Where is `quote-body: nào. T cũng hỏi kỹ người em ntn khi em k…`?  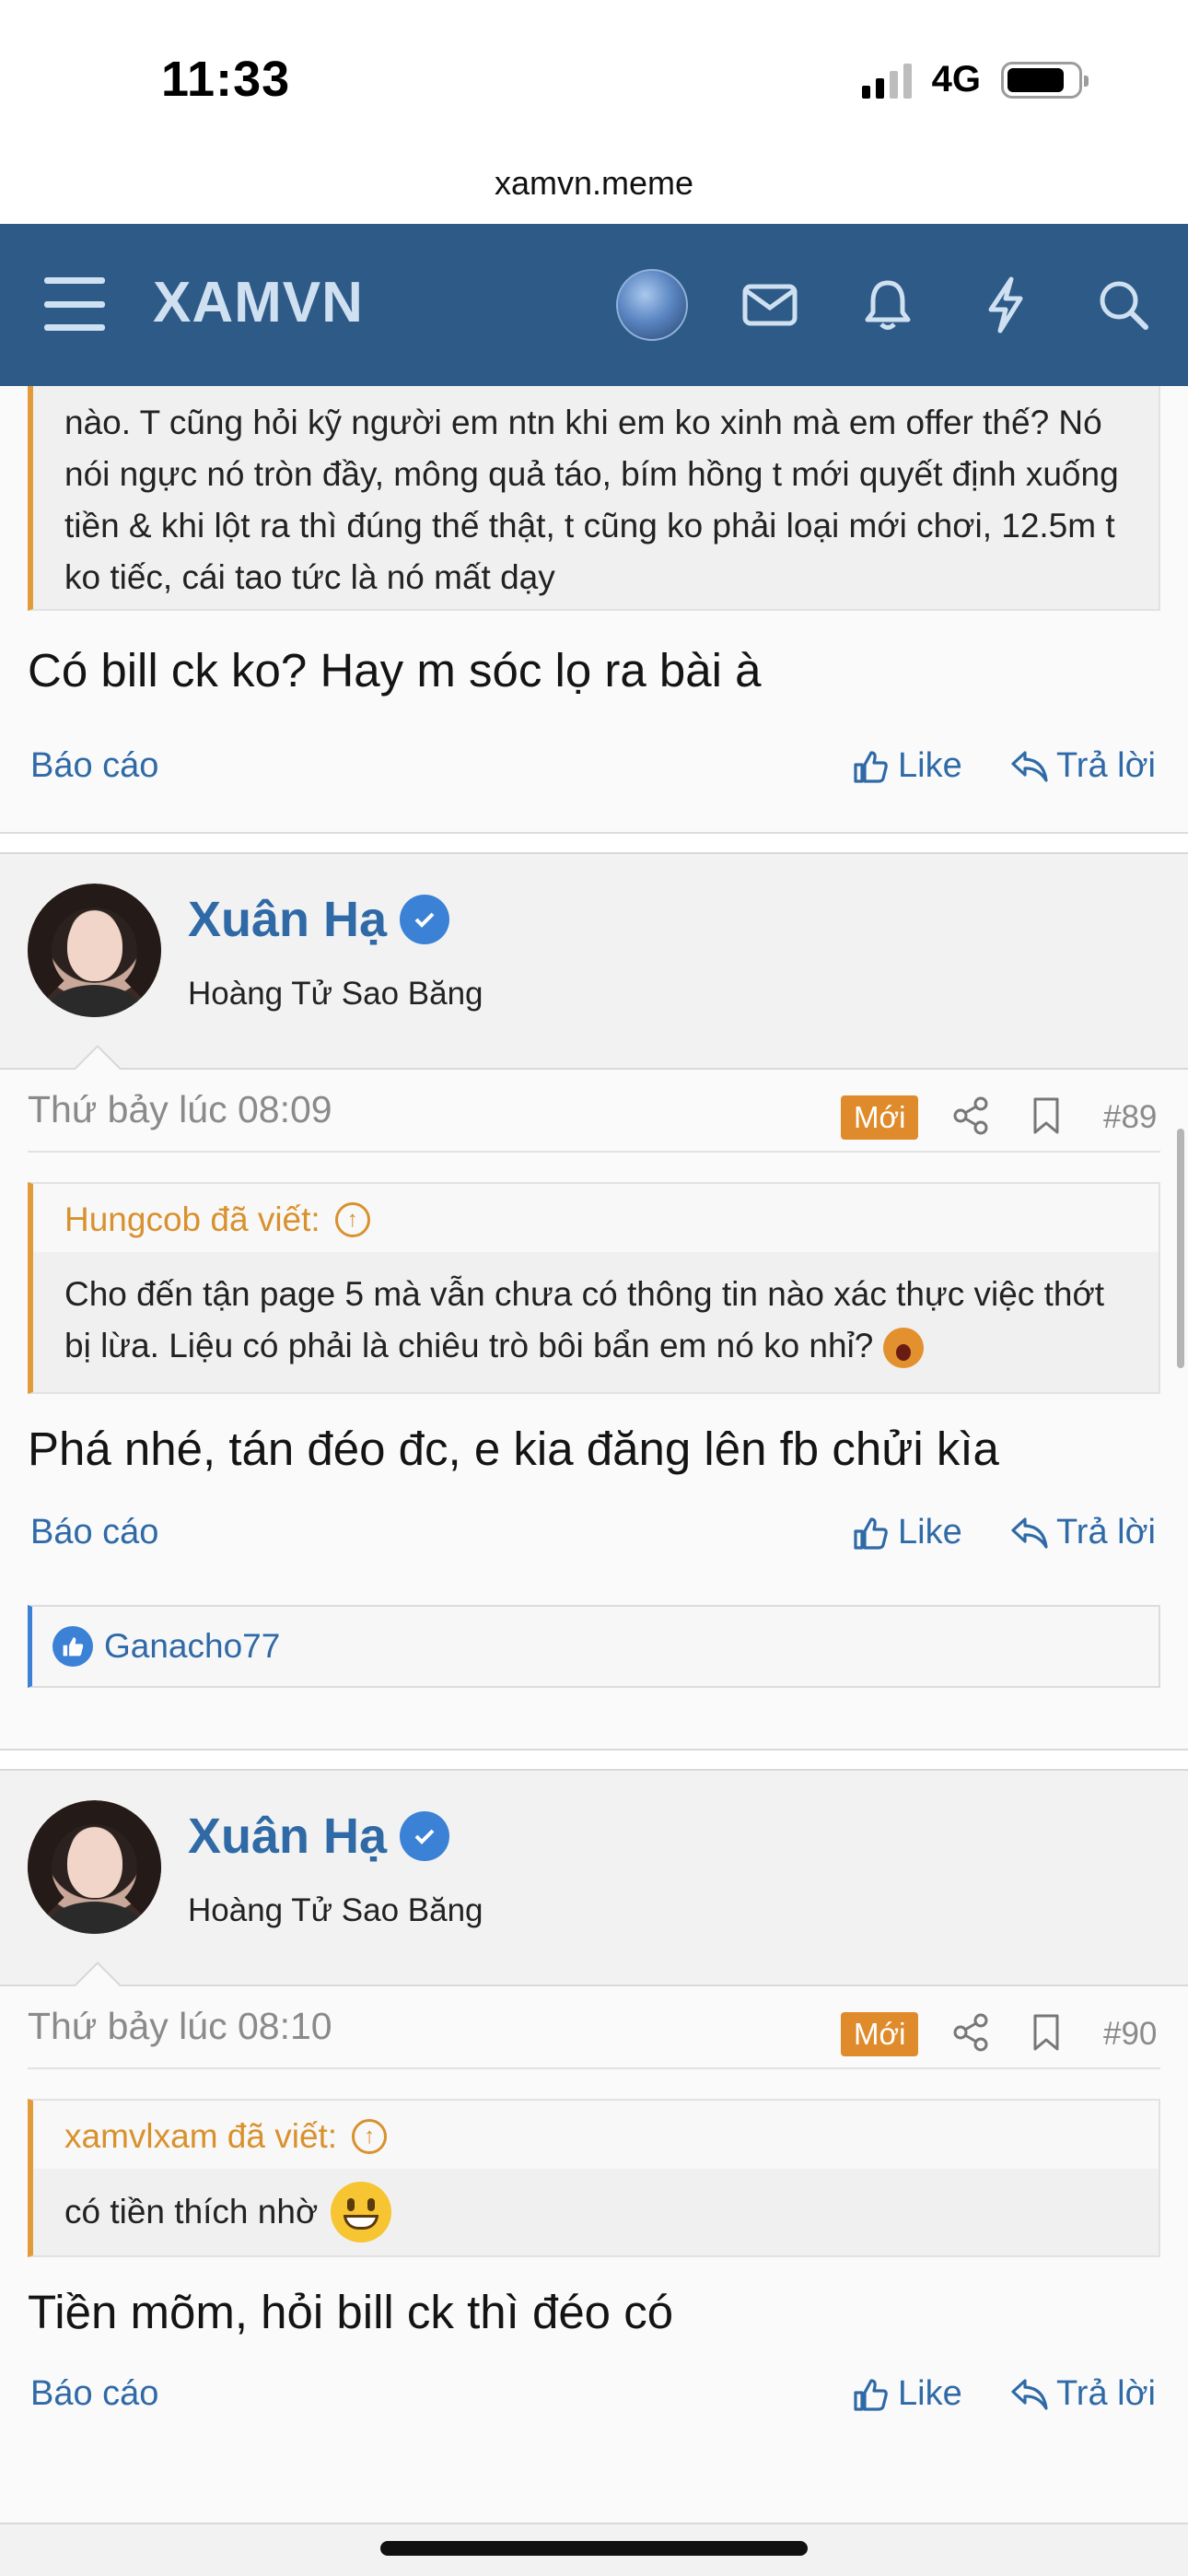
quote-body: nào. T cũng hỏi kỹ người em ntn khi em k… is located at coordinates (596, 480).